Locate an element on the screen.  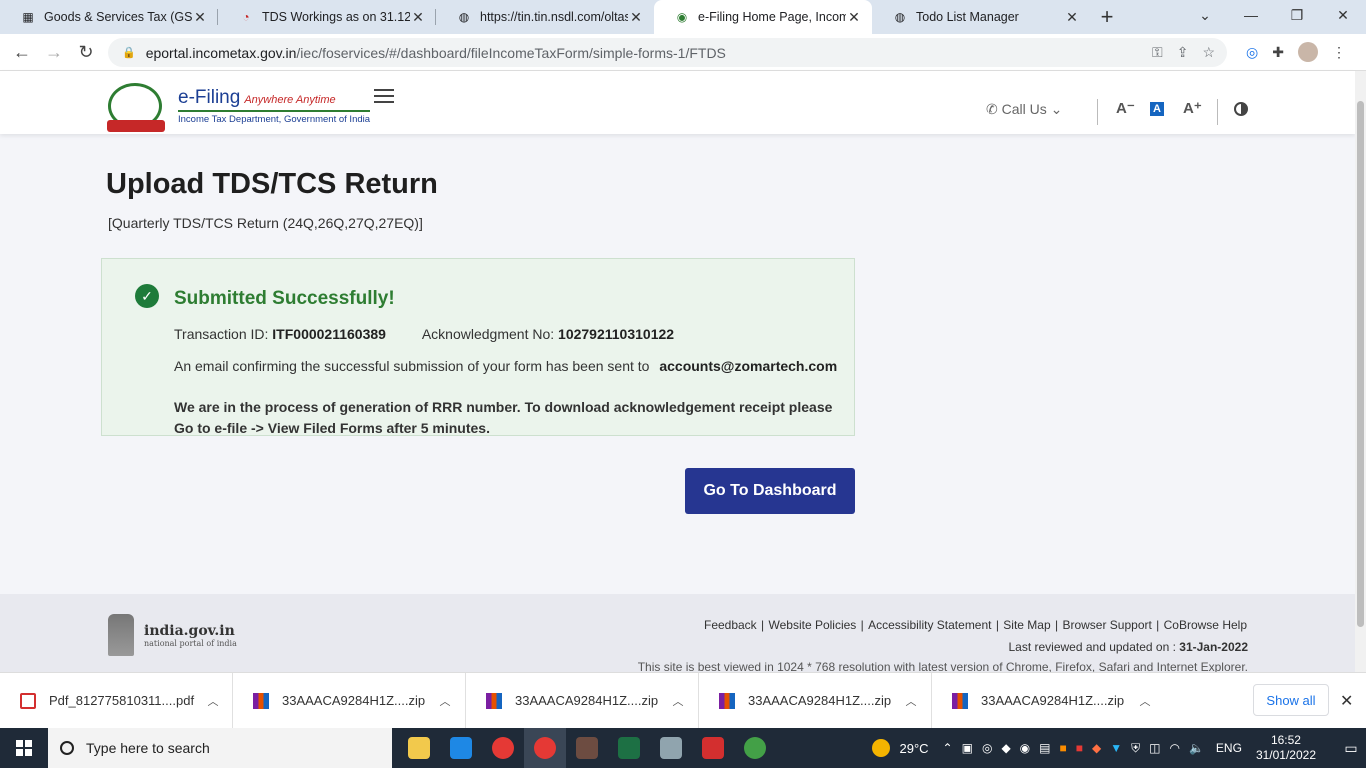
footer-link-site-map: Site Map is located at coordinates (1026, 625).